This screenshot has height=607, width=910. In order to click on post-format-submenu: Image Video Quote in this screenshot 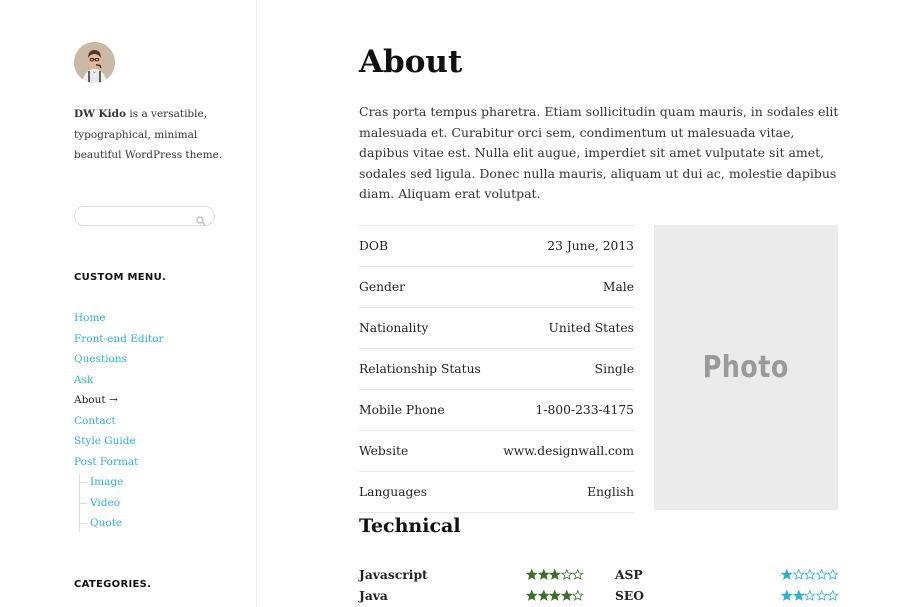, I will do `click(101, 503)`.